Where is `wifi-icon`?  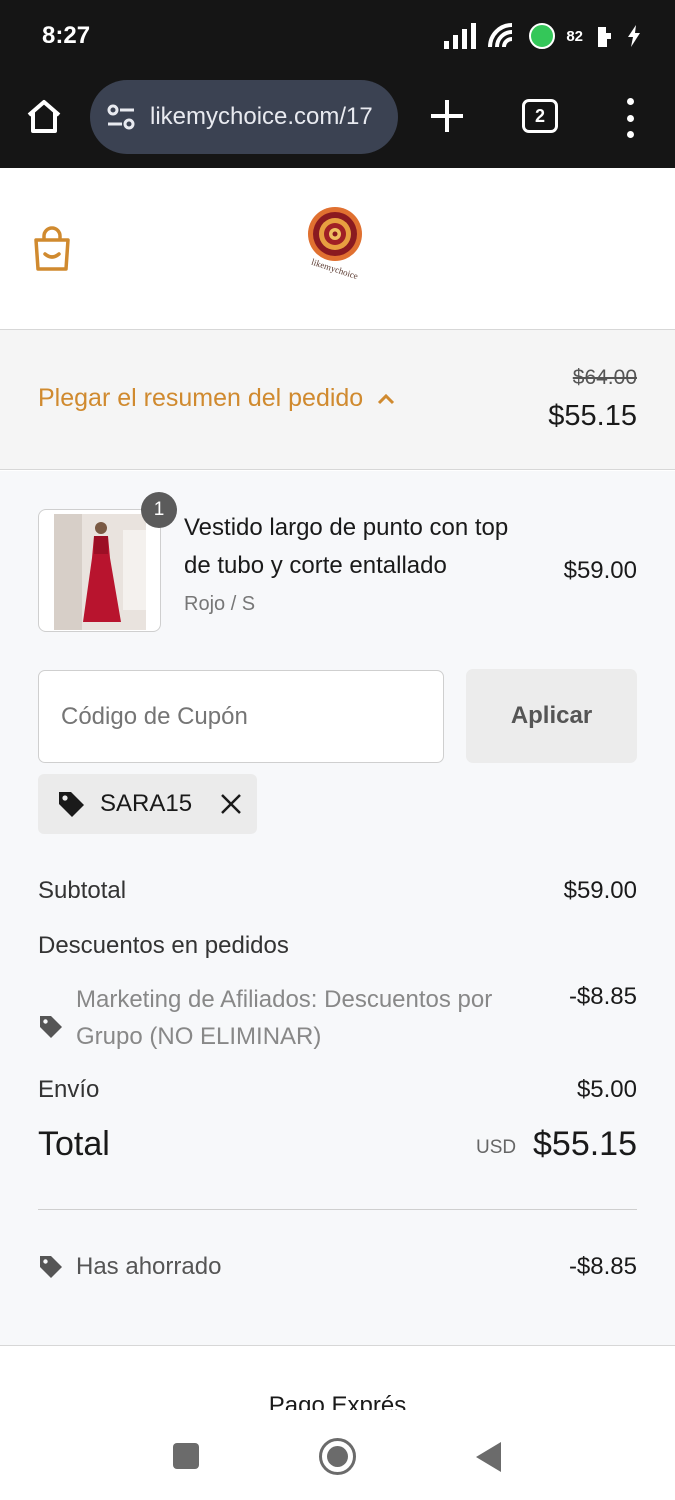
wifi-icon is located at coordinates (500, 35).